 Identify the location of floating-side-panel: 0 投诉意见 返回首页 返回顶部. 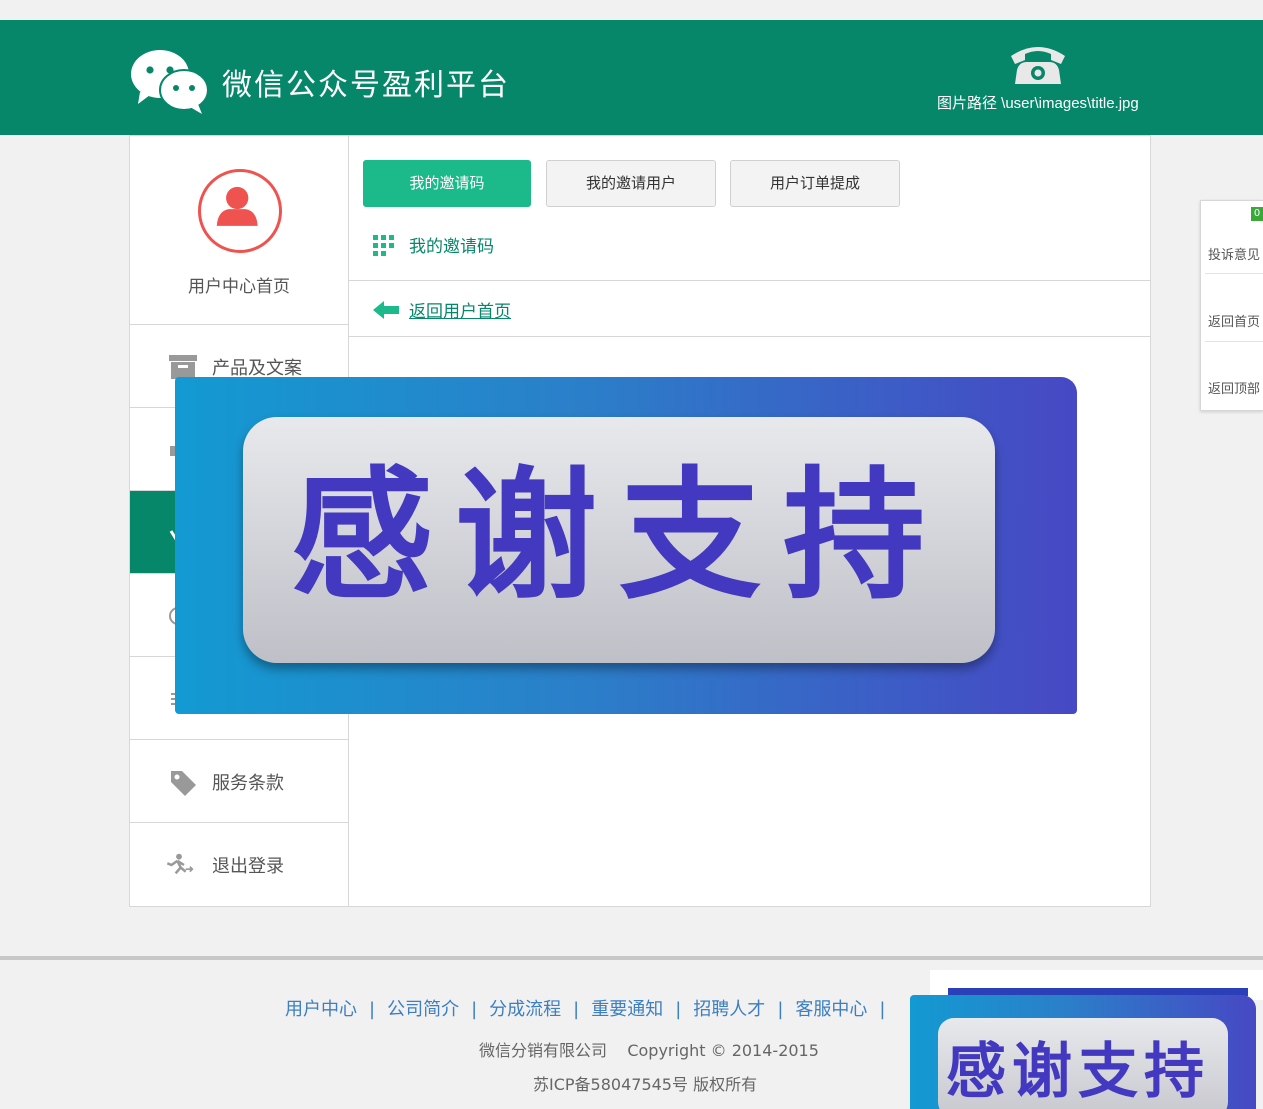
(1231, 305).